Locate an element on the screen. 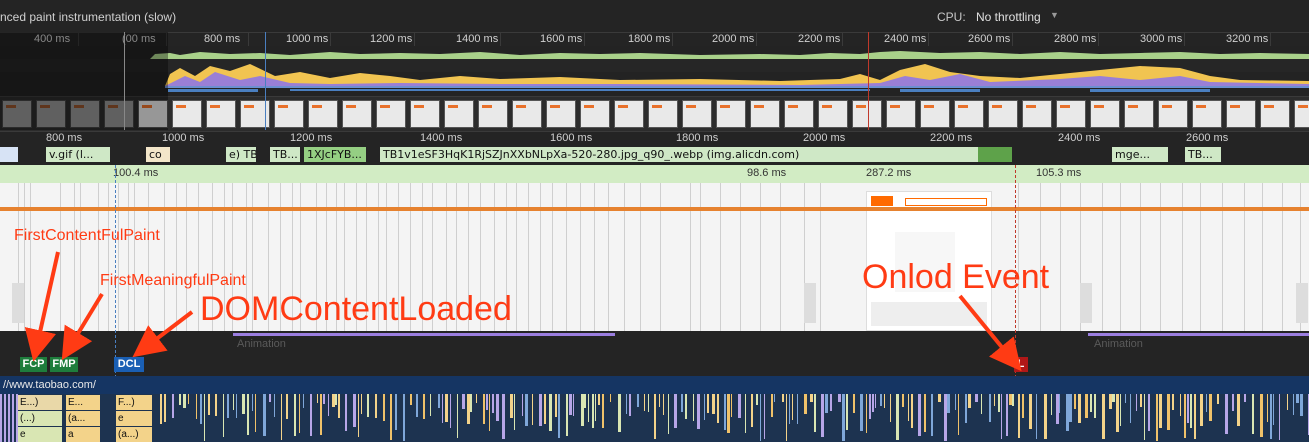 The image size is (1309, 442). dcl-arrow is located at coordinates (163, 334).